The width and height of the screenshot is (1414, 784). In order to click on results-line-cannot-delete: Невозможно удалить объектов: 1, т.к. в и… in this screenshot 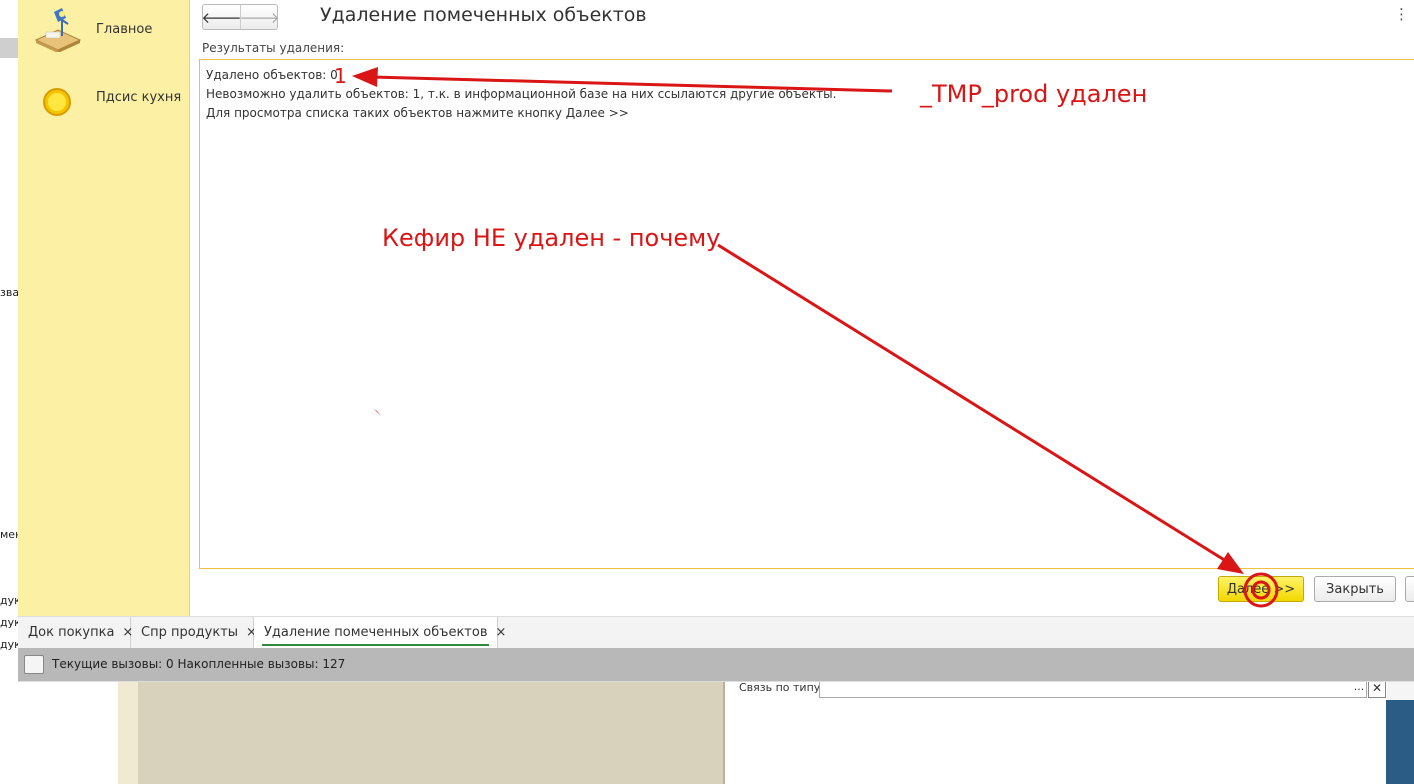, I will do `click(521, 94)`.